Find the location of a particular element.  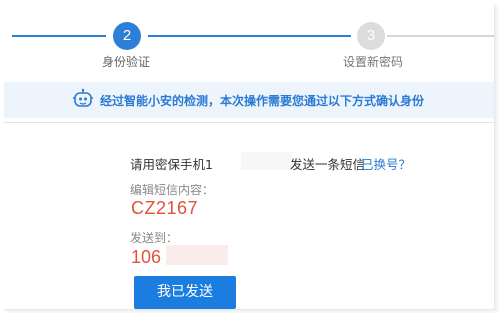

robot-icon is located at coordinates (83, 97).